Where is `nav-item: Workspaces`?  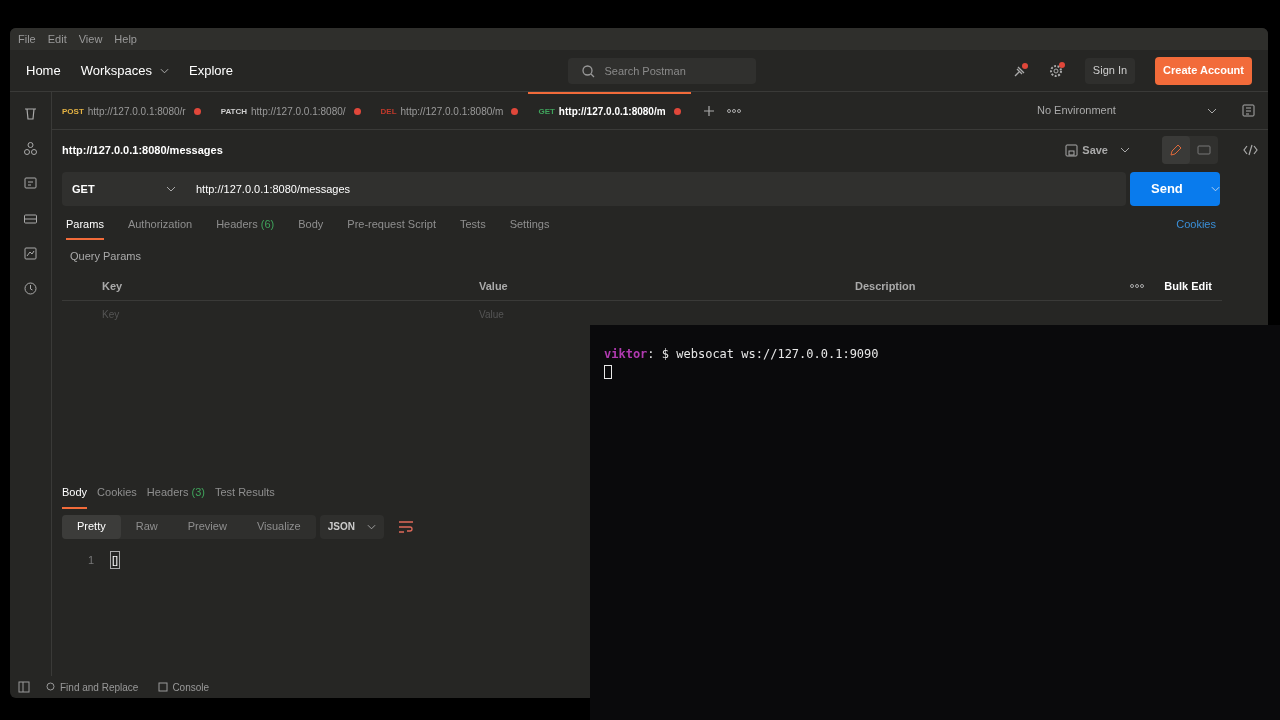 nav-item: Workspaces is located at coordinates (124, 70).